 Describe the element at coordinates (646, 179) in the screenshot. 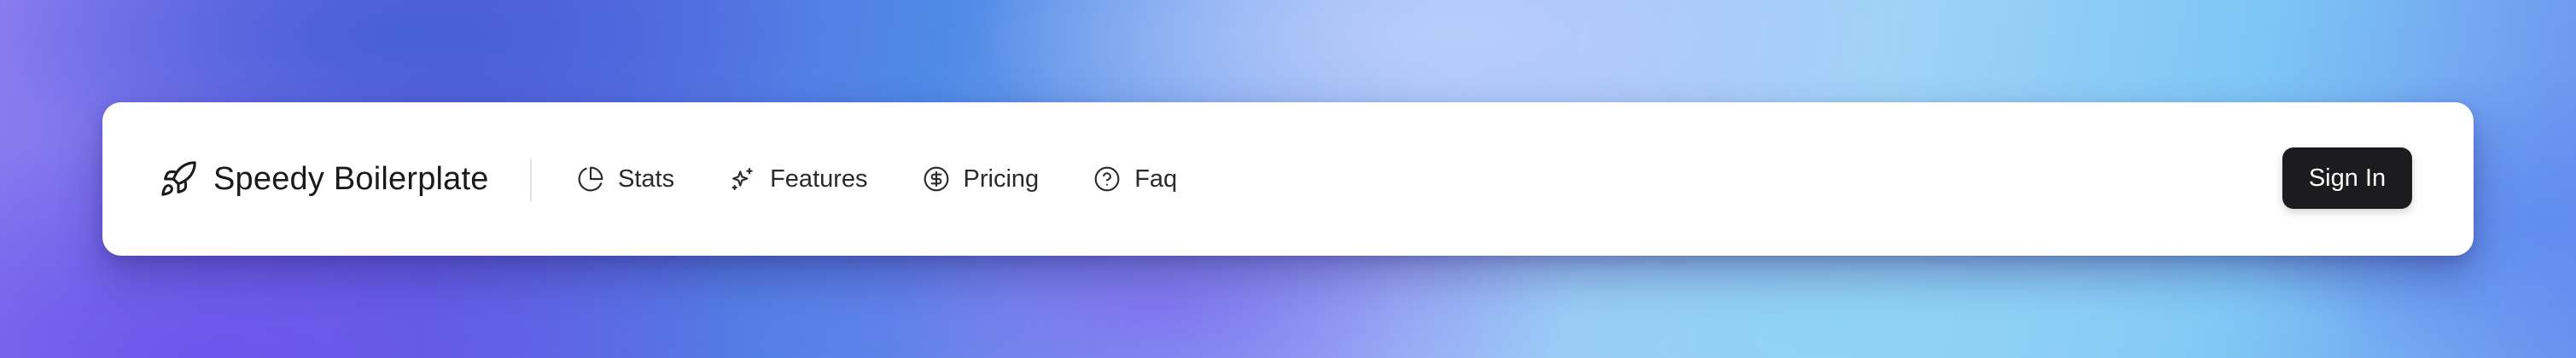

I see `nav-item-label: Stats` at that location.